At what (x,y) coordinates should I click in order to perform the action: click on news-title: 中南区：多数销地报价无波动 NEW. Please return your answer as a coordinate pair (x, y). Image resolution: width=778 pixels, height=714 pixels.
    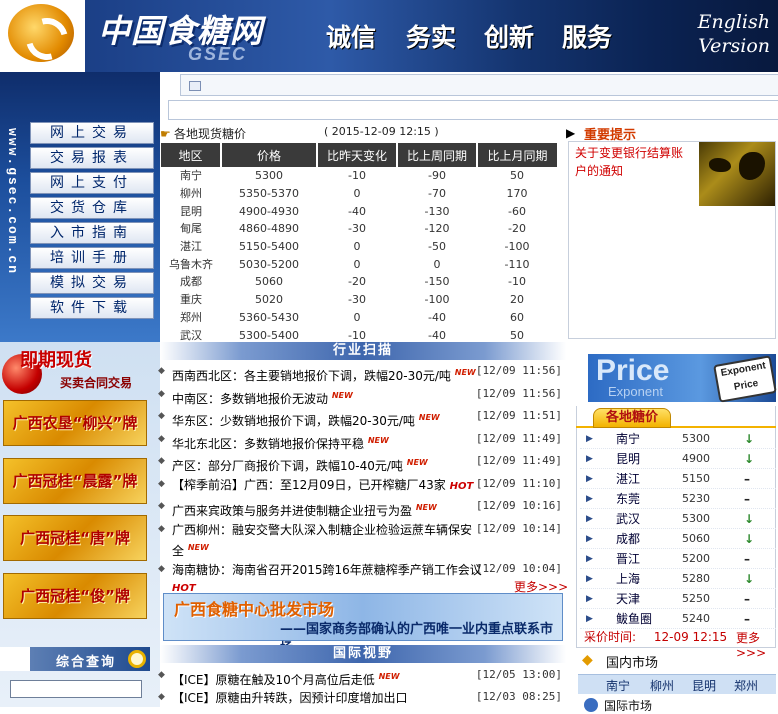
    Looking at the image, I should click on (327, 397).